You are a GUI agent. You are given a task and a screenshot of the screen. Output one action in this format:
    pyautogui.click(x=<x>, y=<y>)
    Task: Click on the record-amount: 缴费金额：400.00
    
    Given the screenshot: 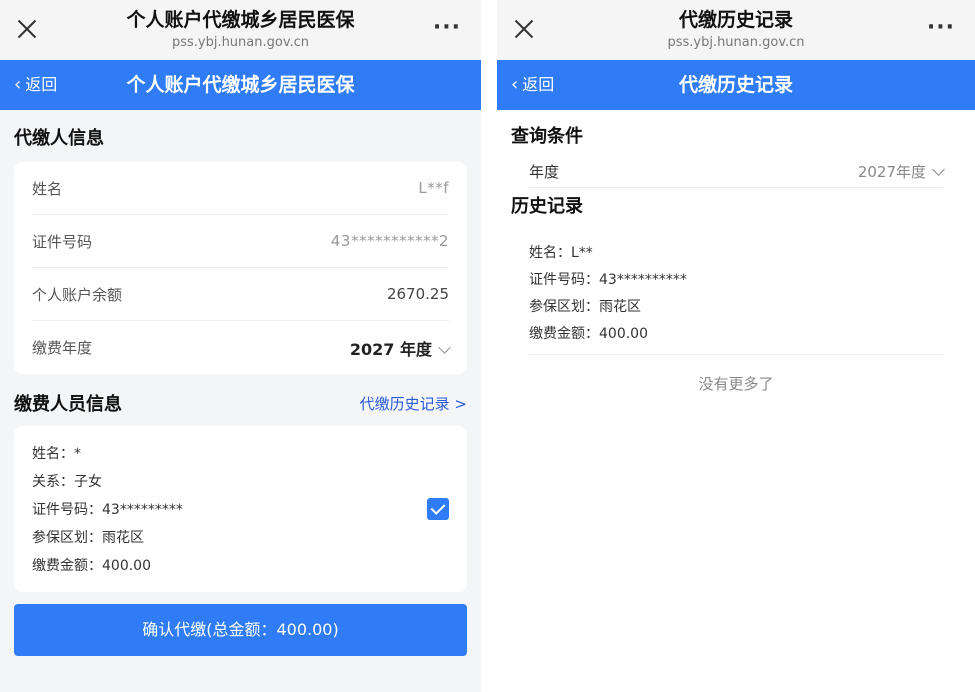 What is the action you would take?
    pyautogui.click(x=588, y=334)
    